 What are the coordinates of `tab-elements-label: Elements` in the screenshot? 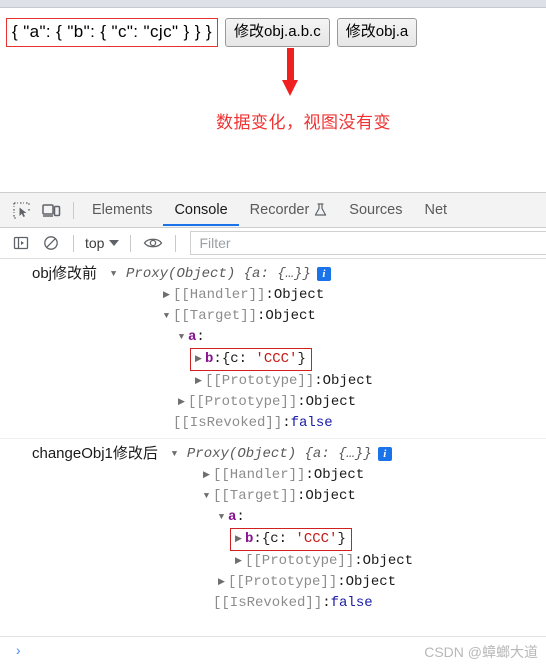 It's located at (122, 209).